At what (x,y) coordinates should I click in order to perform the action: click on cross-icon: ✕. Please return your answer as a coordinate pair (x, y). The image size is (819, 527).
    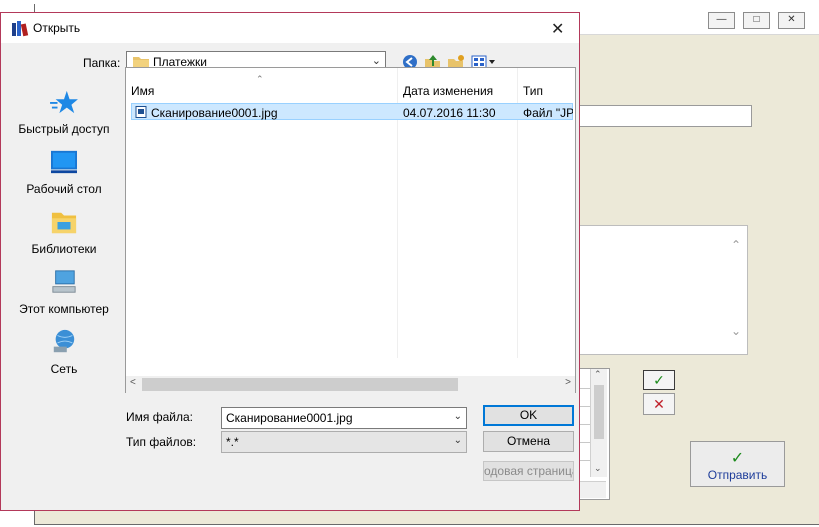
    Looking at the image, I should click on (659, 404).